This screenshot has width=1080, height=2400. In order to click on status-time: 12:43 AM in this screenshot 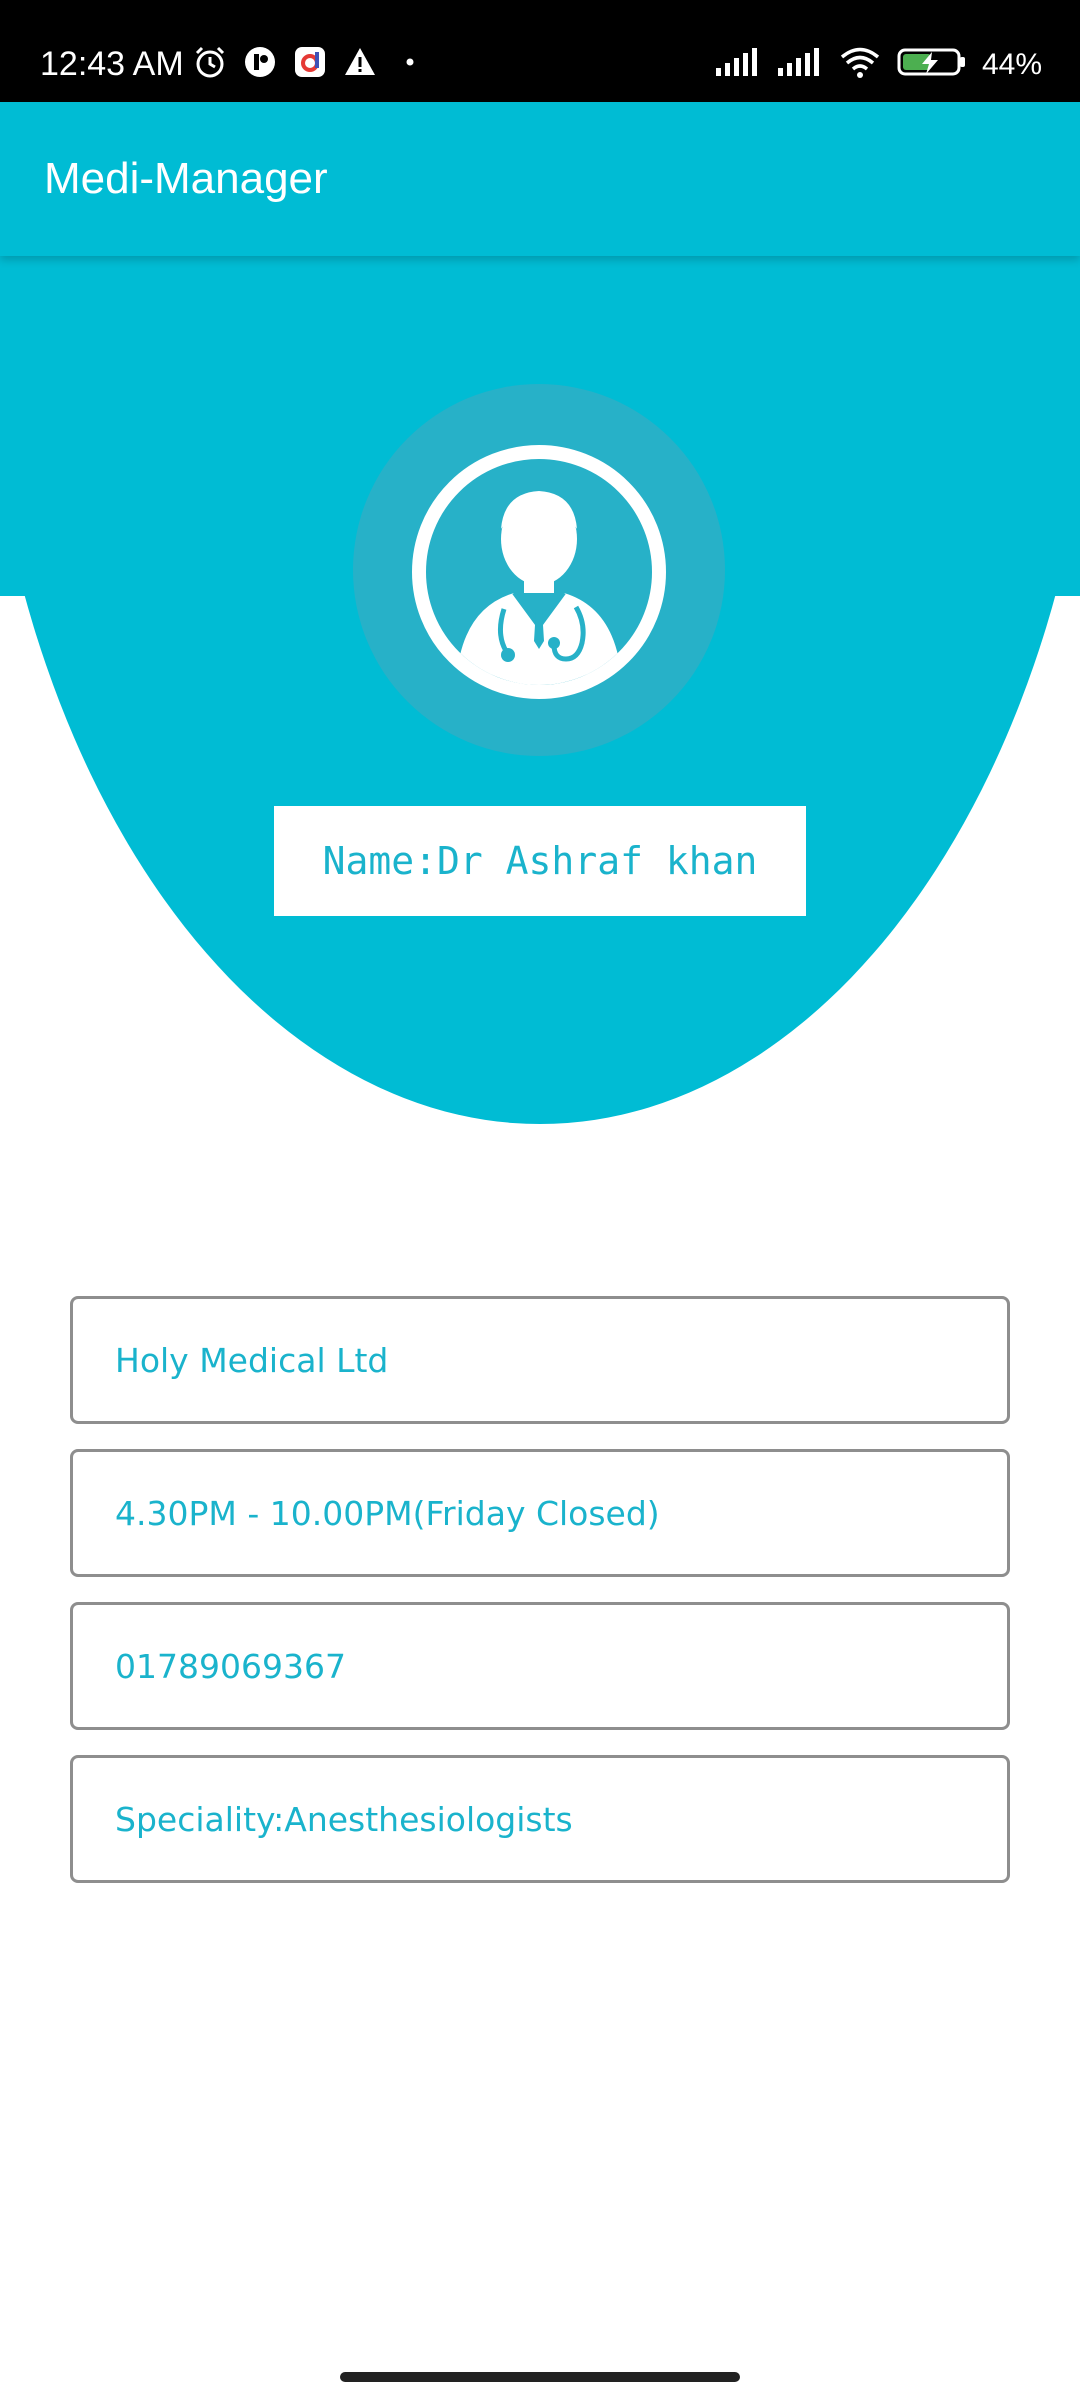, I will do `click(112, 64)`.